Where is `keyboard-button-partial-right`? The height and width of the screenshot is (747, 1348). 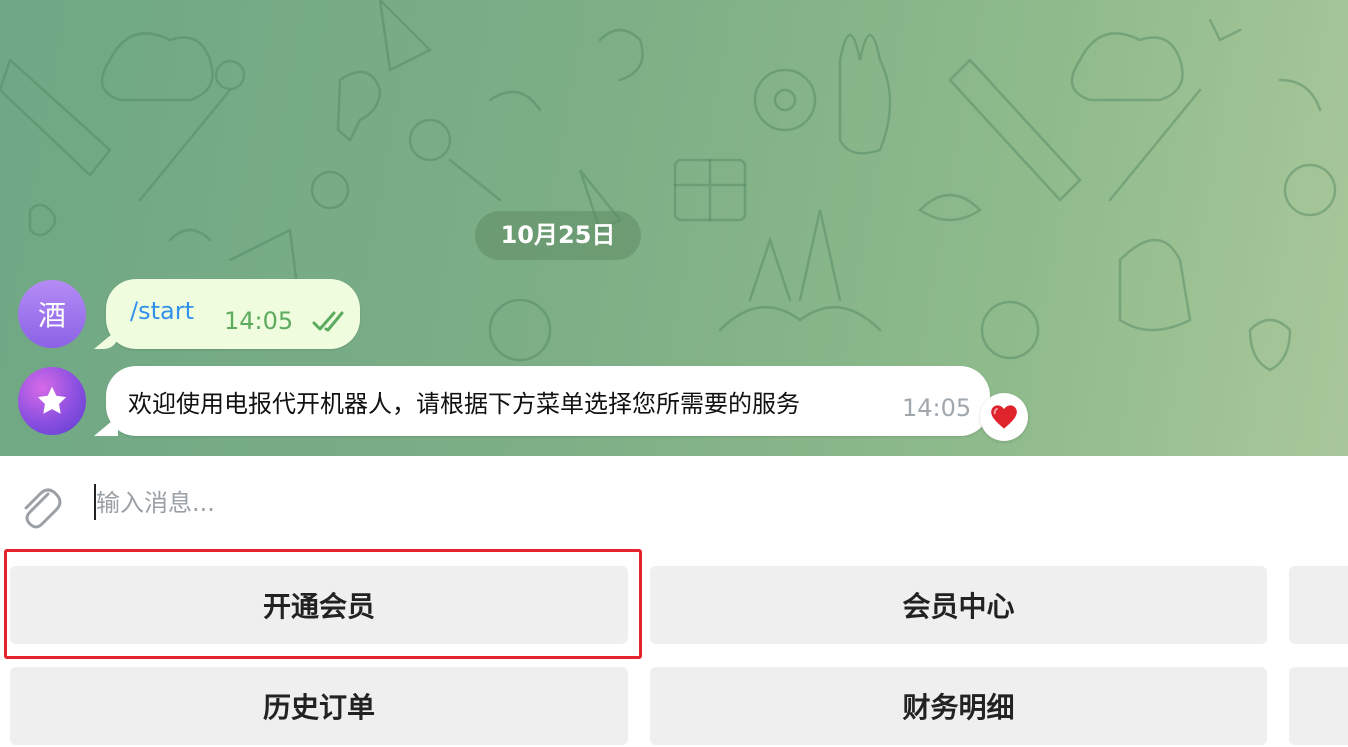
keyboard-button-partial-right is located at coordinates (1318, 605).